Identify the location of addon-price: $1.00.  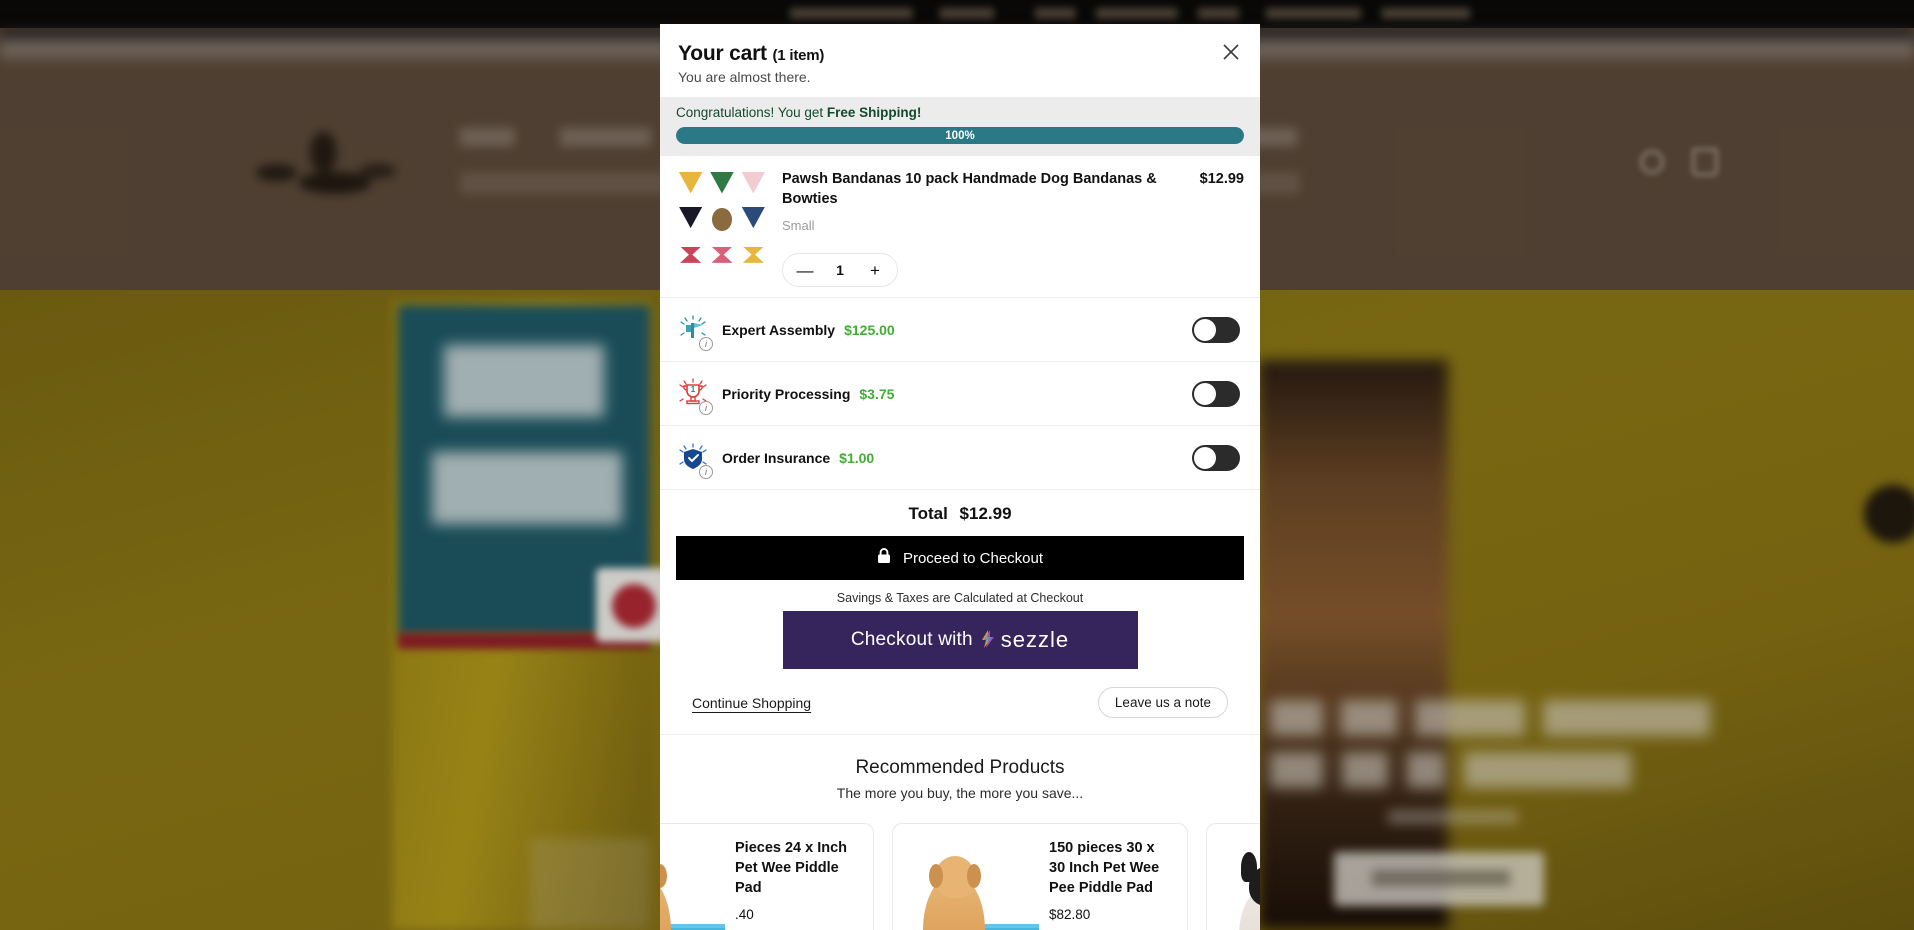
(857, 457).